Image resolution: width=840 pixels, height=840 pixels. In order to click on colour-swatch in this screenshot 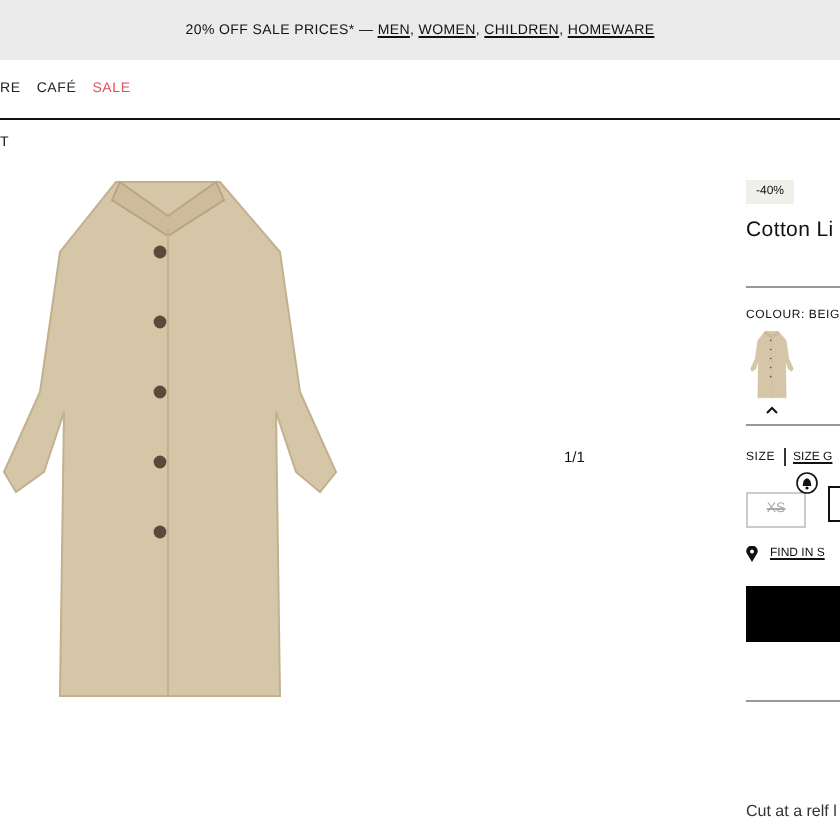, I will do `click(772, 372)`.